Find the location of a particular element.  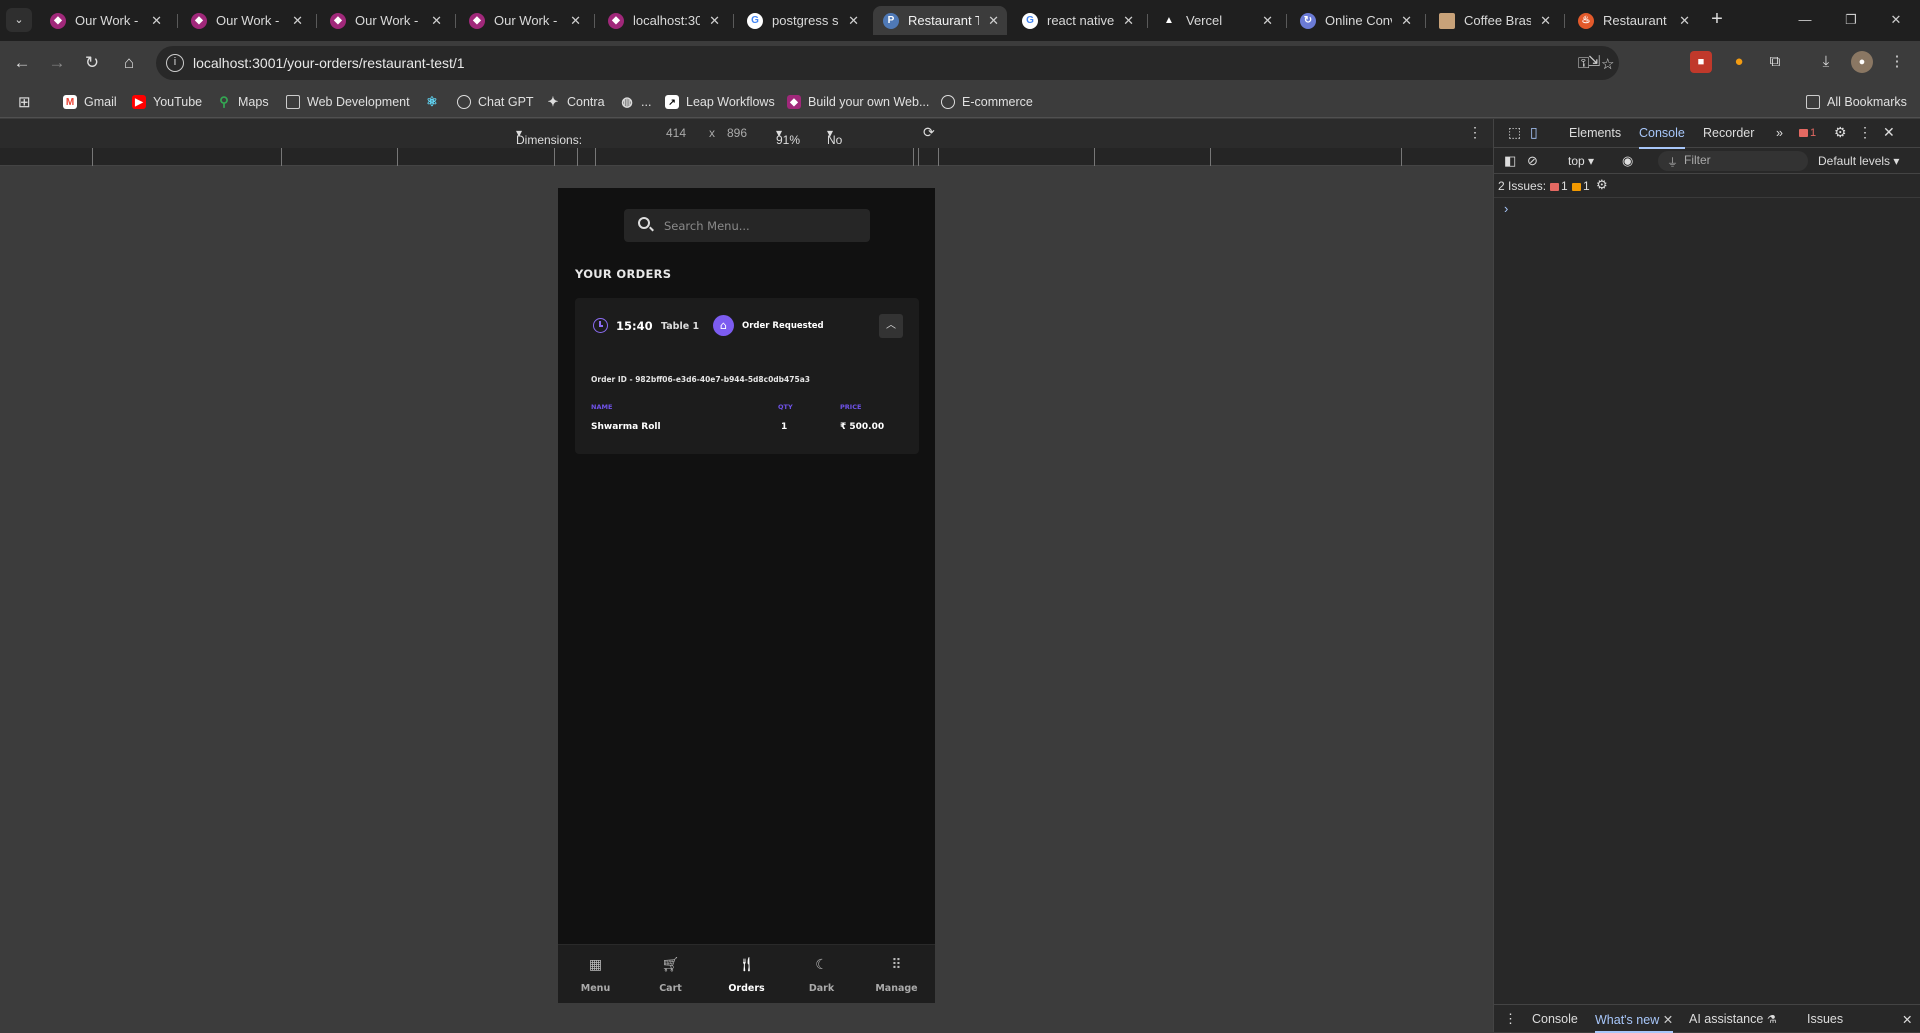

new-tab-button: + is located at coordinates (1717, 20).